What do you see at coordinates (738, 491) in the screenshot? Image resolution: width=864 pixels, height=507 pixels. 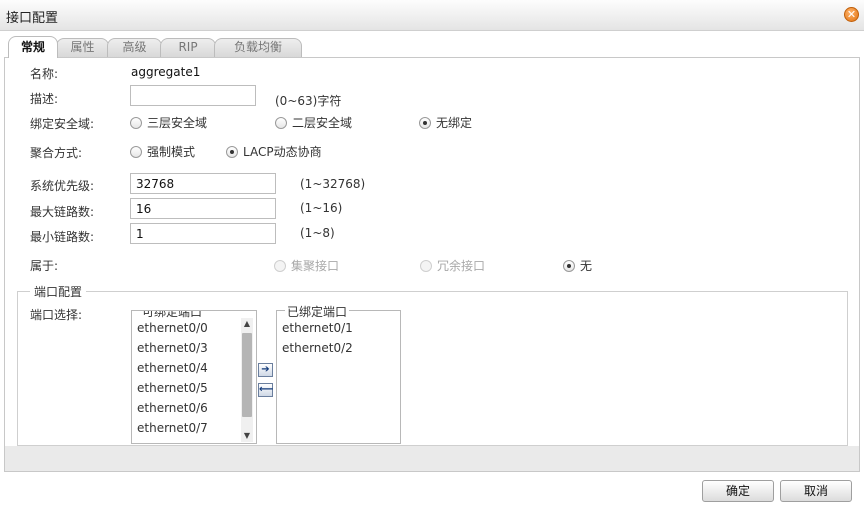 I see `ok-button: 确定` at bounding box center [738, 491].